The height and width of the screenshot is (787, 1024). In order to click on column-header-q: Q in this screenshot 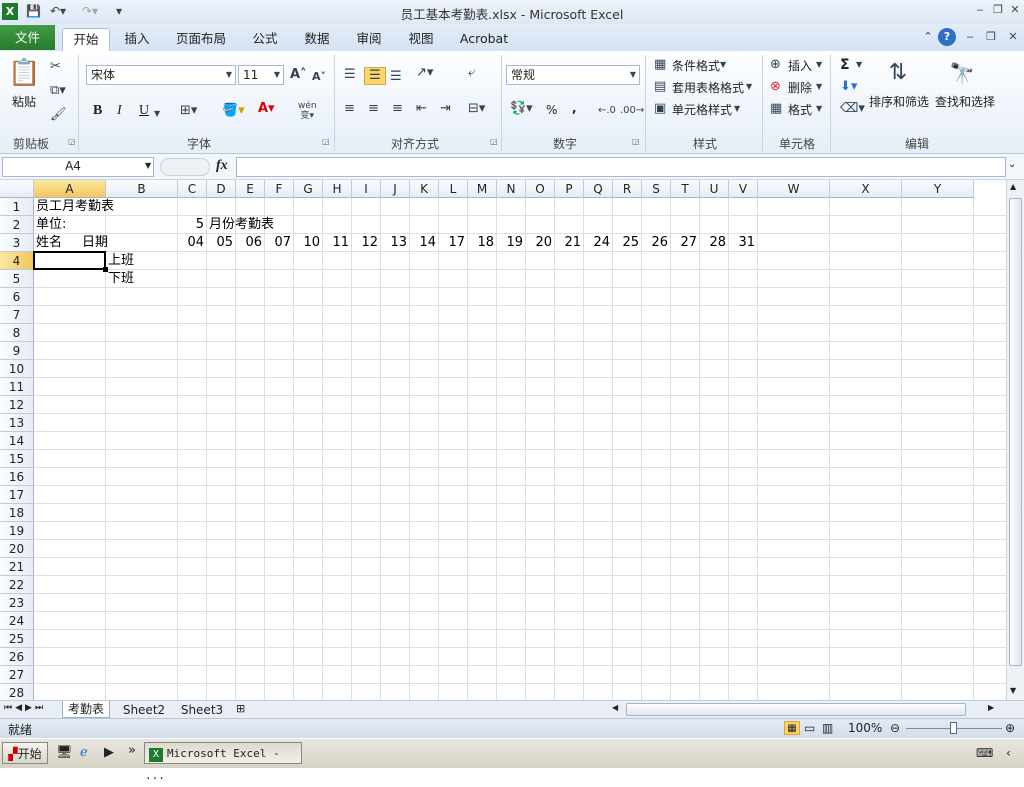, I will do `click(598, 189)`.